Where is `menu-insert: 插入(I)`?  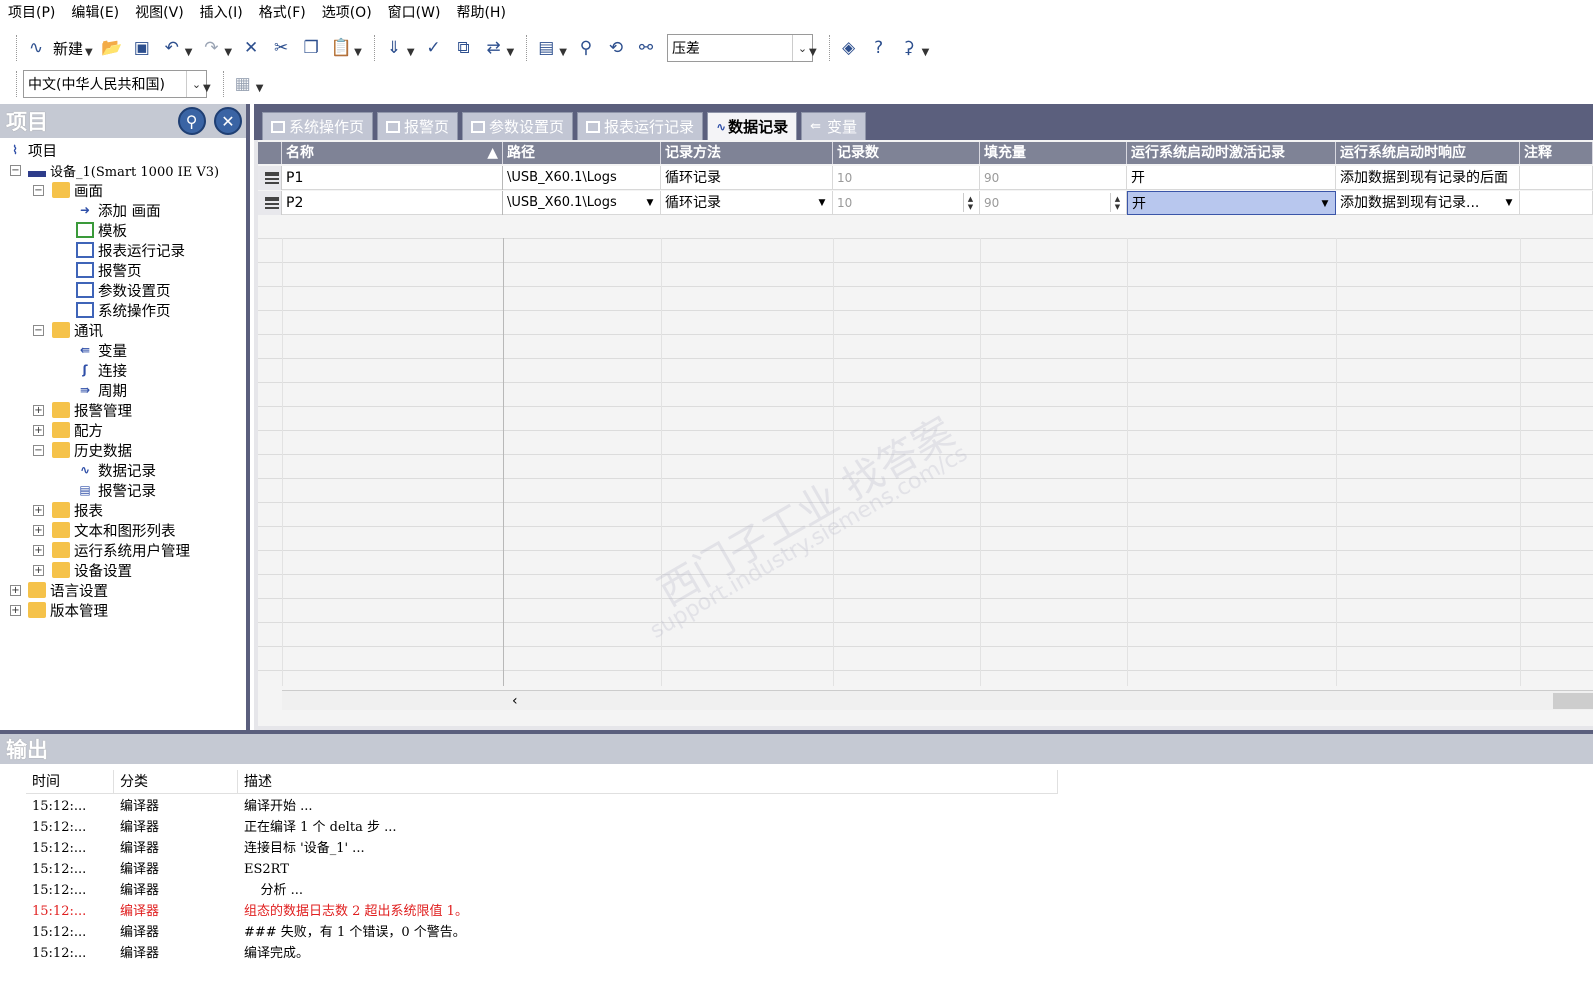 menu-insert: 插入(I) is located at coordinates (221, 13).